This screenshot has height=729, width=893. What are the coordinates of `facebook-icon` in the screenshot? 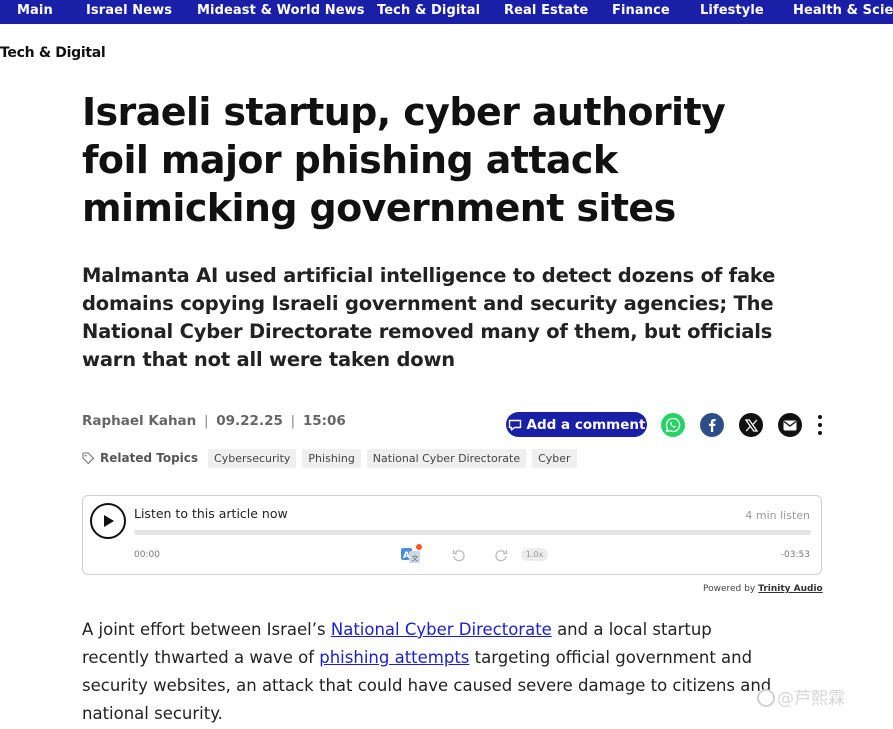 It's located at (712, 425).